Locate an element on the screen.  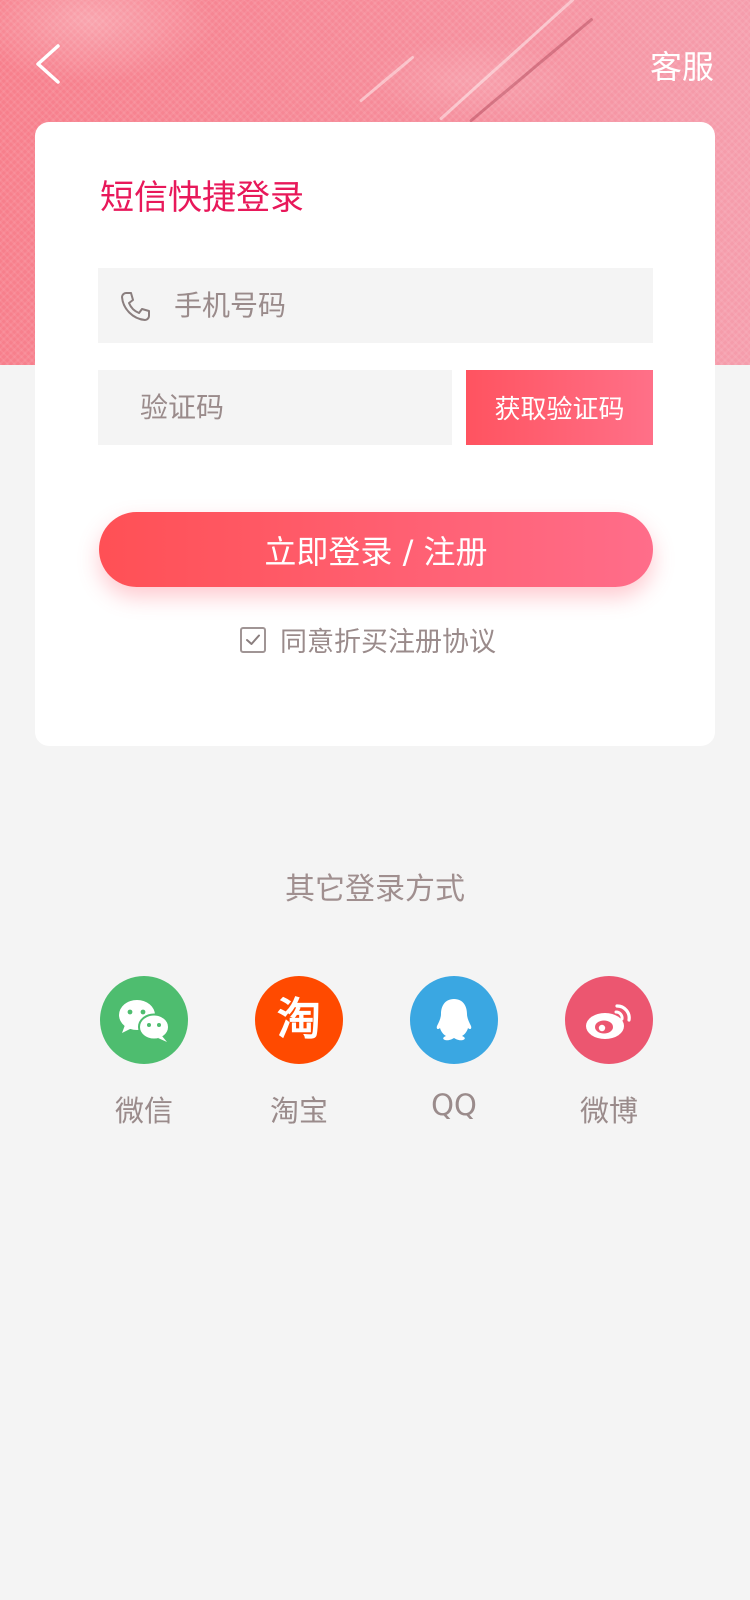
back-button is located at coordinates (52, 64).